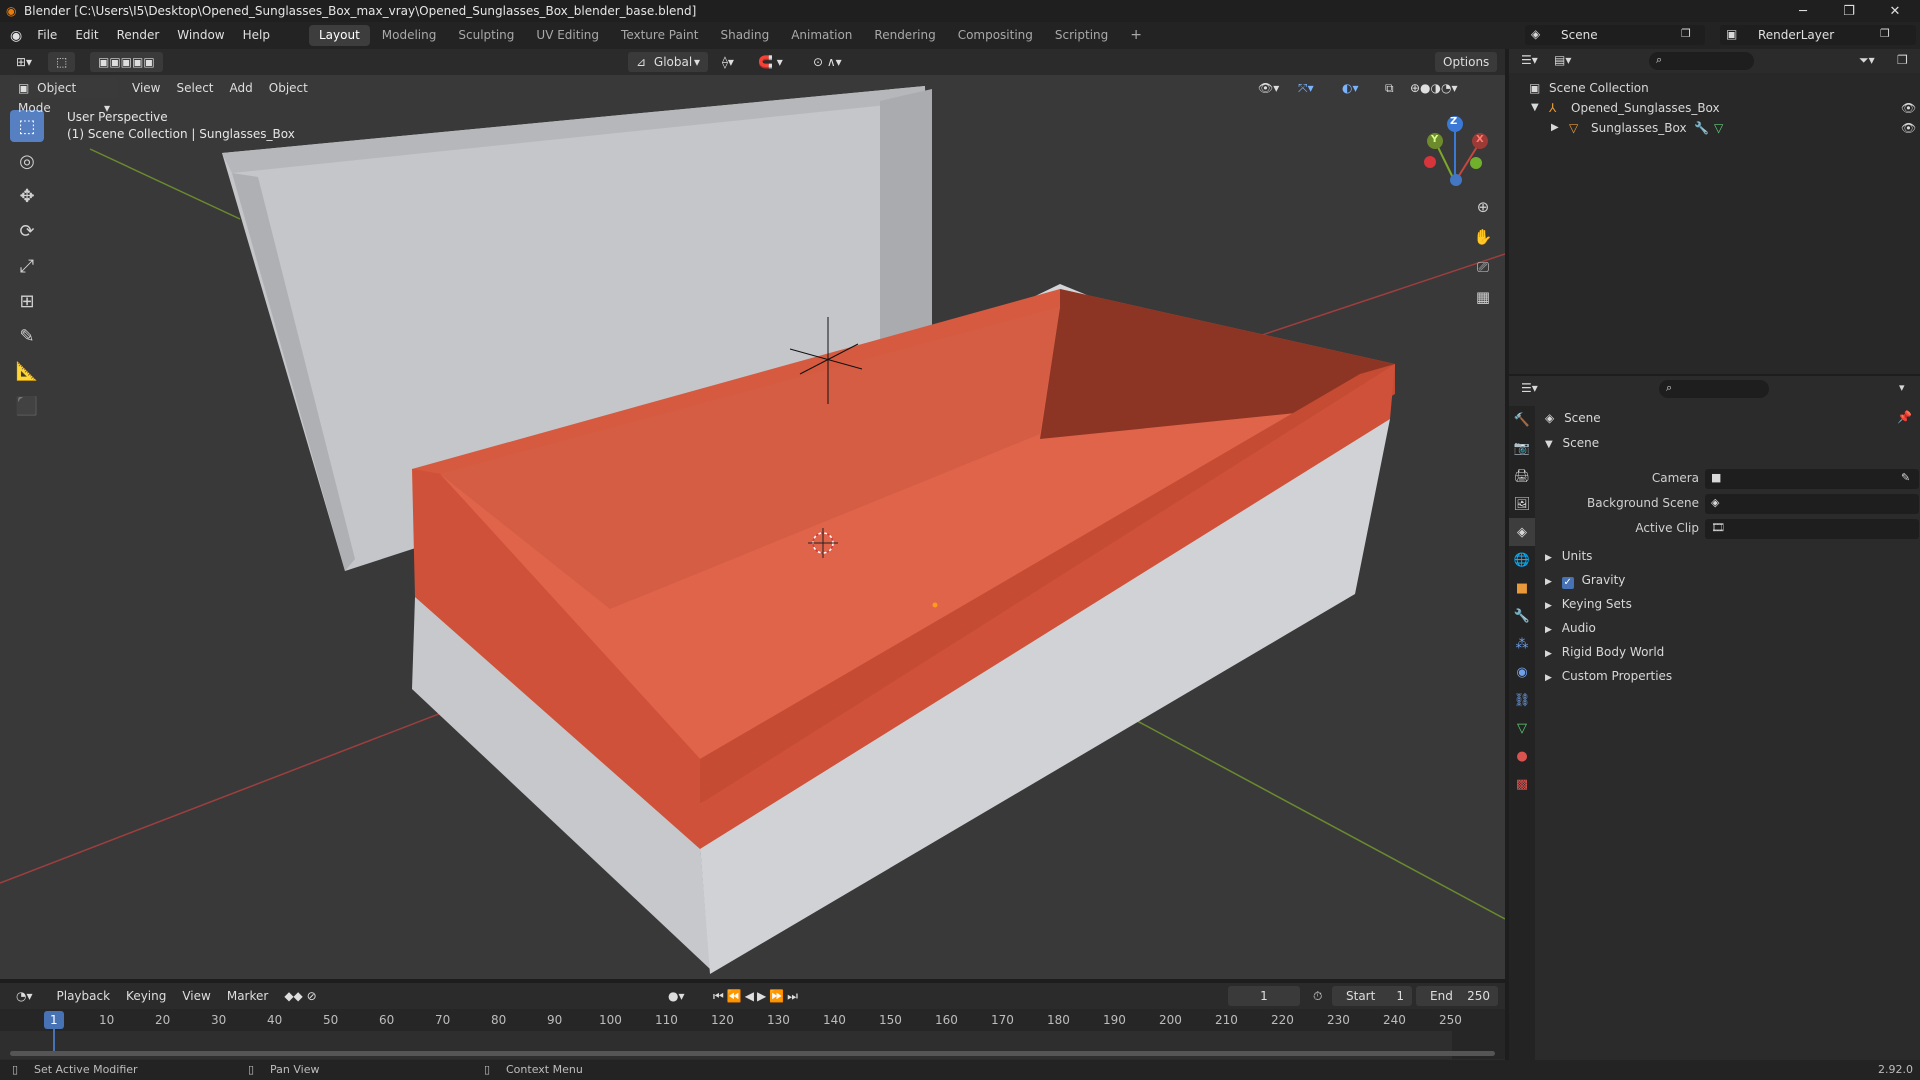  Describe the element at coordinates (1522, 560) in the screenshot. I see `world-tab-icon: 🌐` at that location.